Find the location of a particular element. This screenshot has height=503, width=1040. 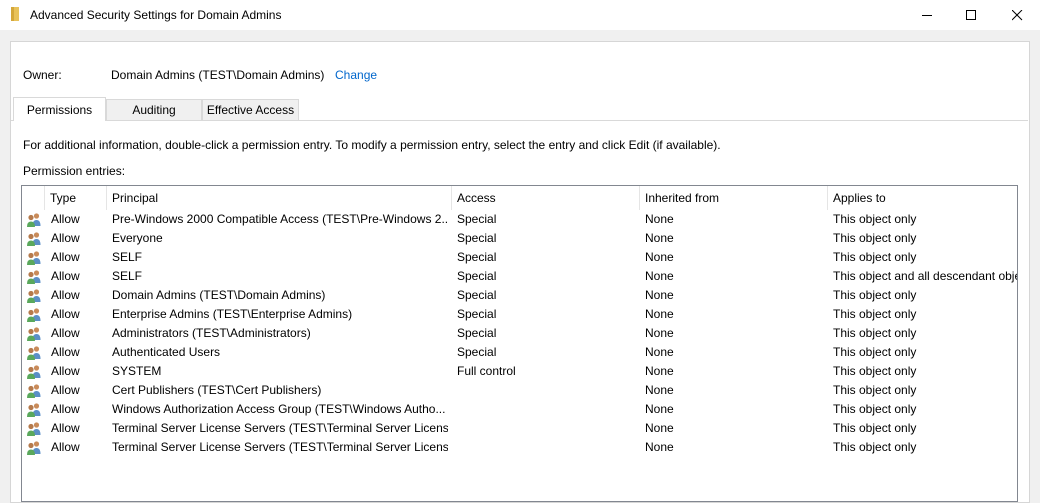

cell-applies-to: This object and all descendant obje is located at coordinates (925, 276).